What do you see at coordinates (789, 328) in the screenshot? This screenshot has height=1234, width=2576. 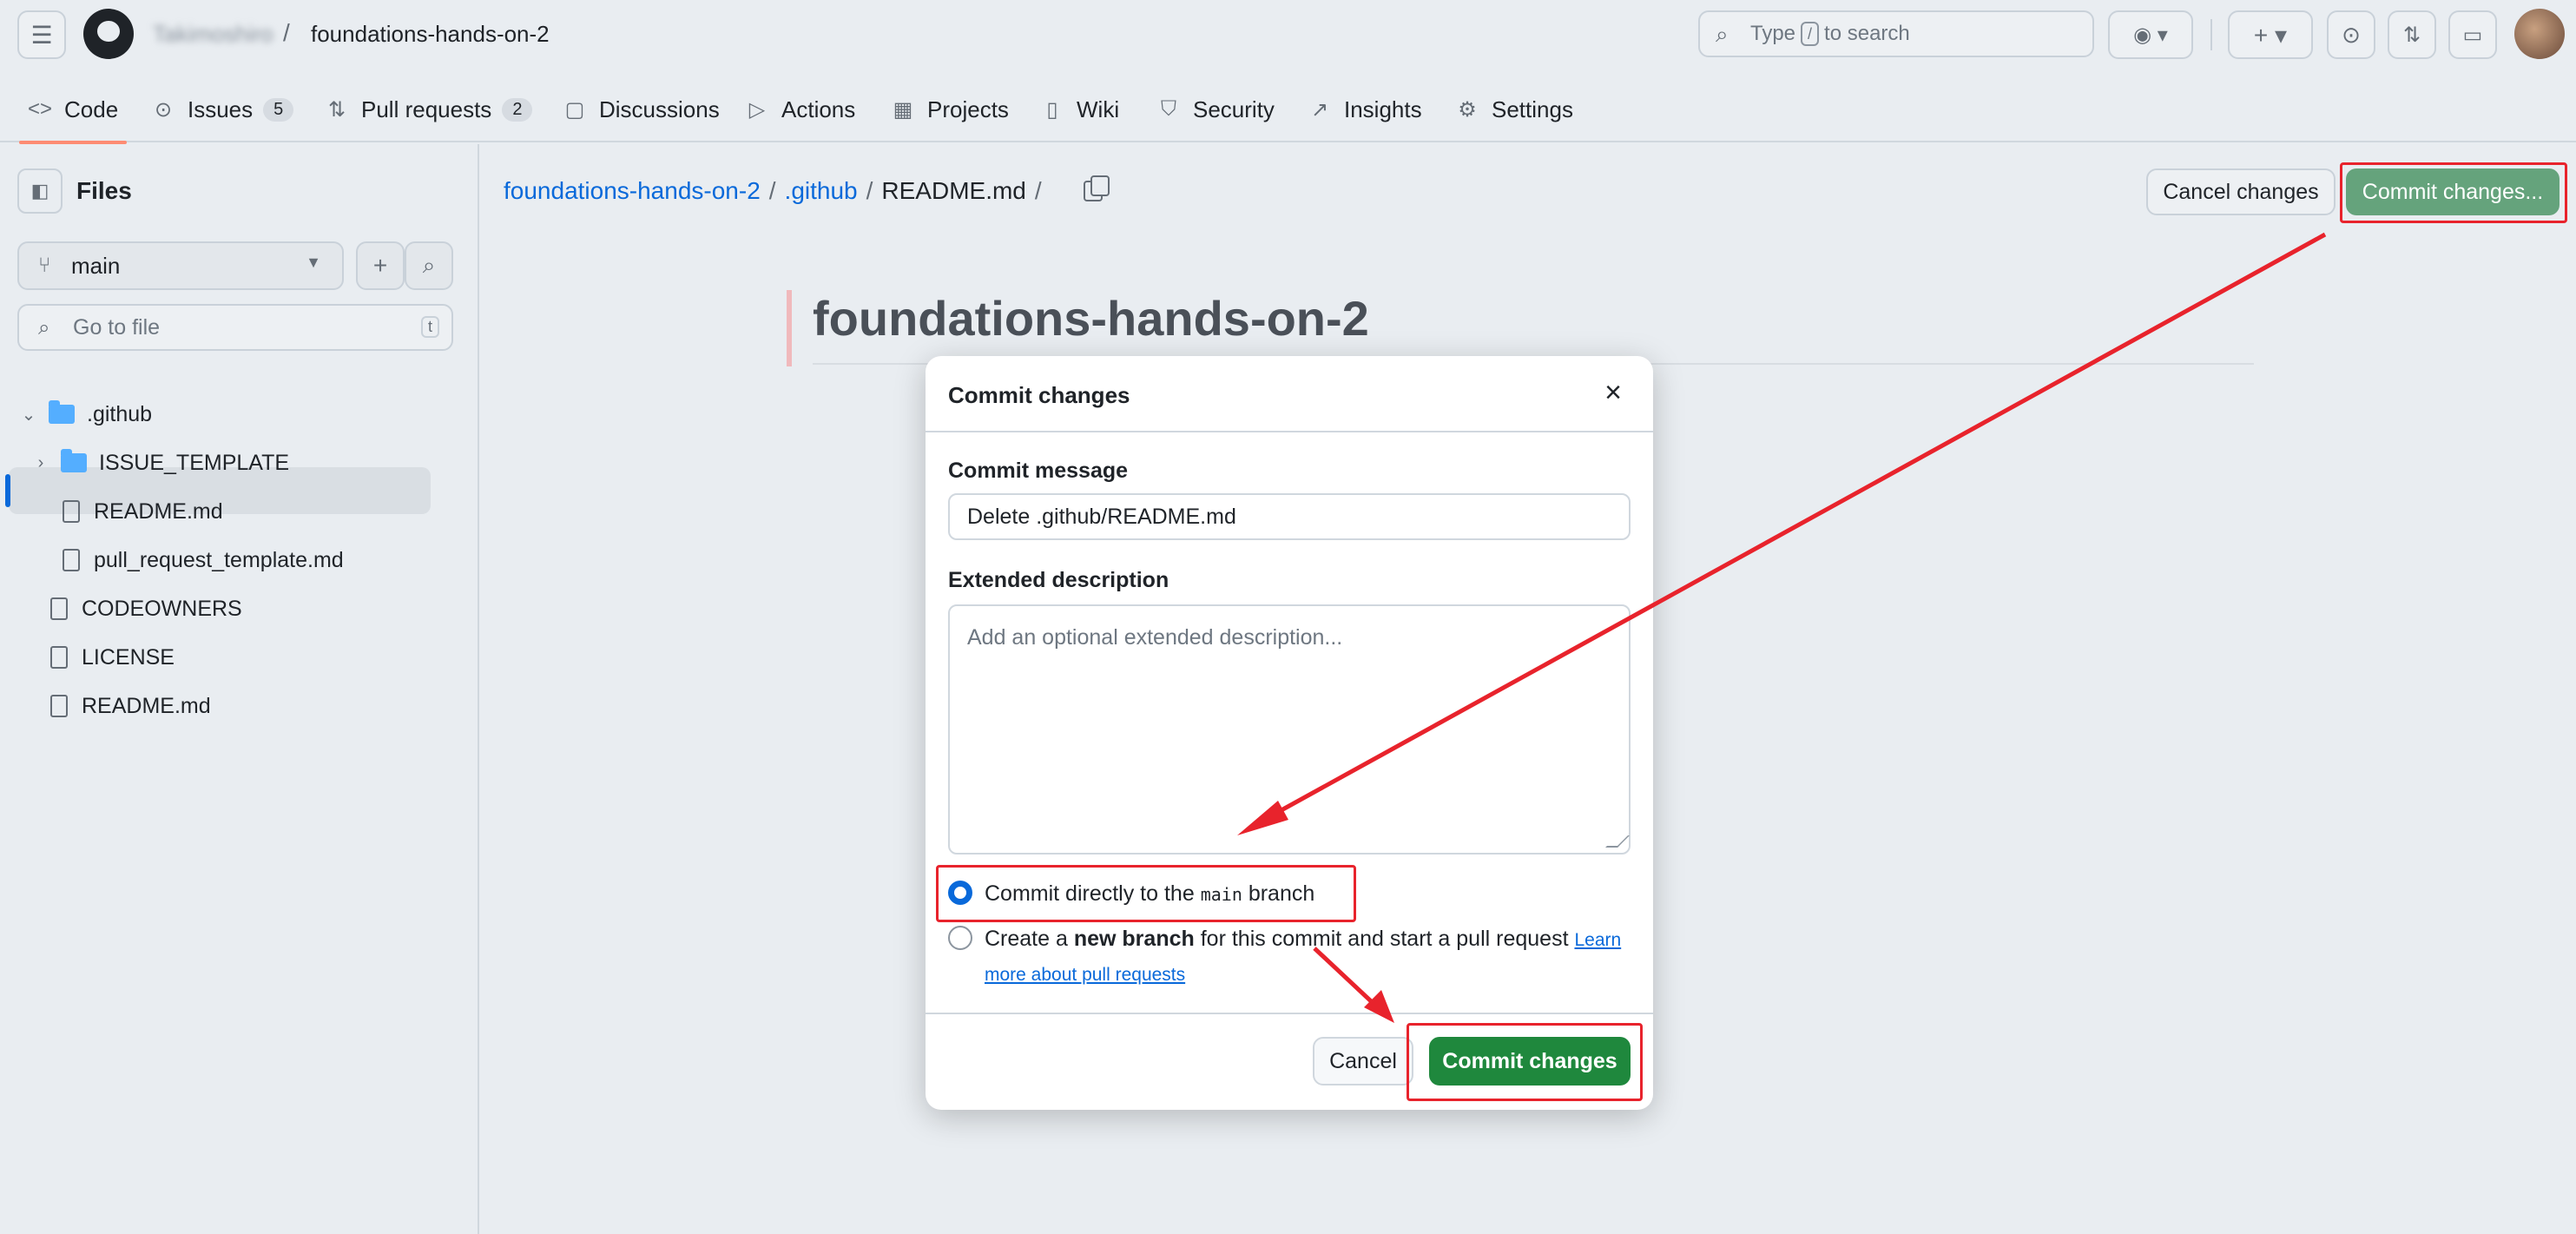 I see `deleted-content-marker` at bounding box center [789, 328].